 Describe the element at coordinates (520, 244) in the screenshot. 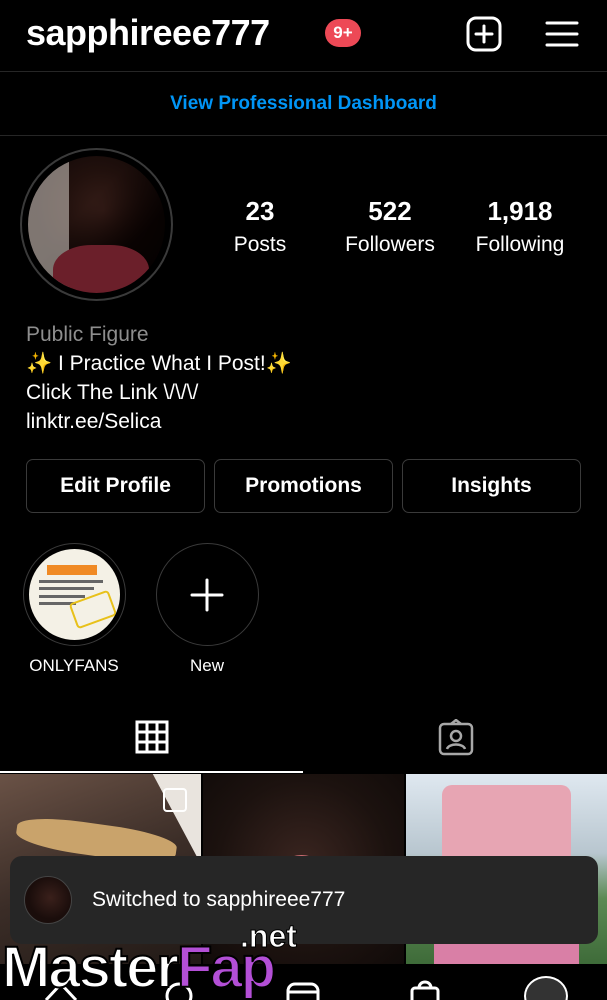

I see `following-label: Following` at that location.